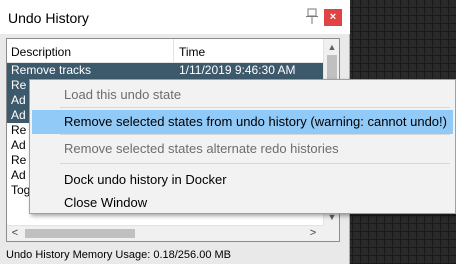  What do you see at coordinates (313, 233) in the screenshot?
I see `scroll-right-icon: >` at bounding box center [313, 233].